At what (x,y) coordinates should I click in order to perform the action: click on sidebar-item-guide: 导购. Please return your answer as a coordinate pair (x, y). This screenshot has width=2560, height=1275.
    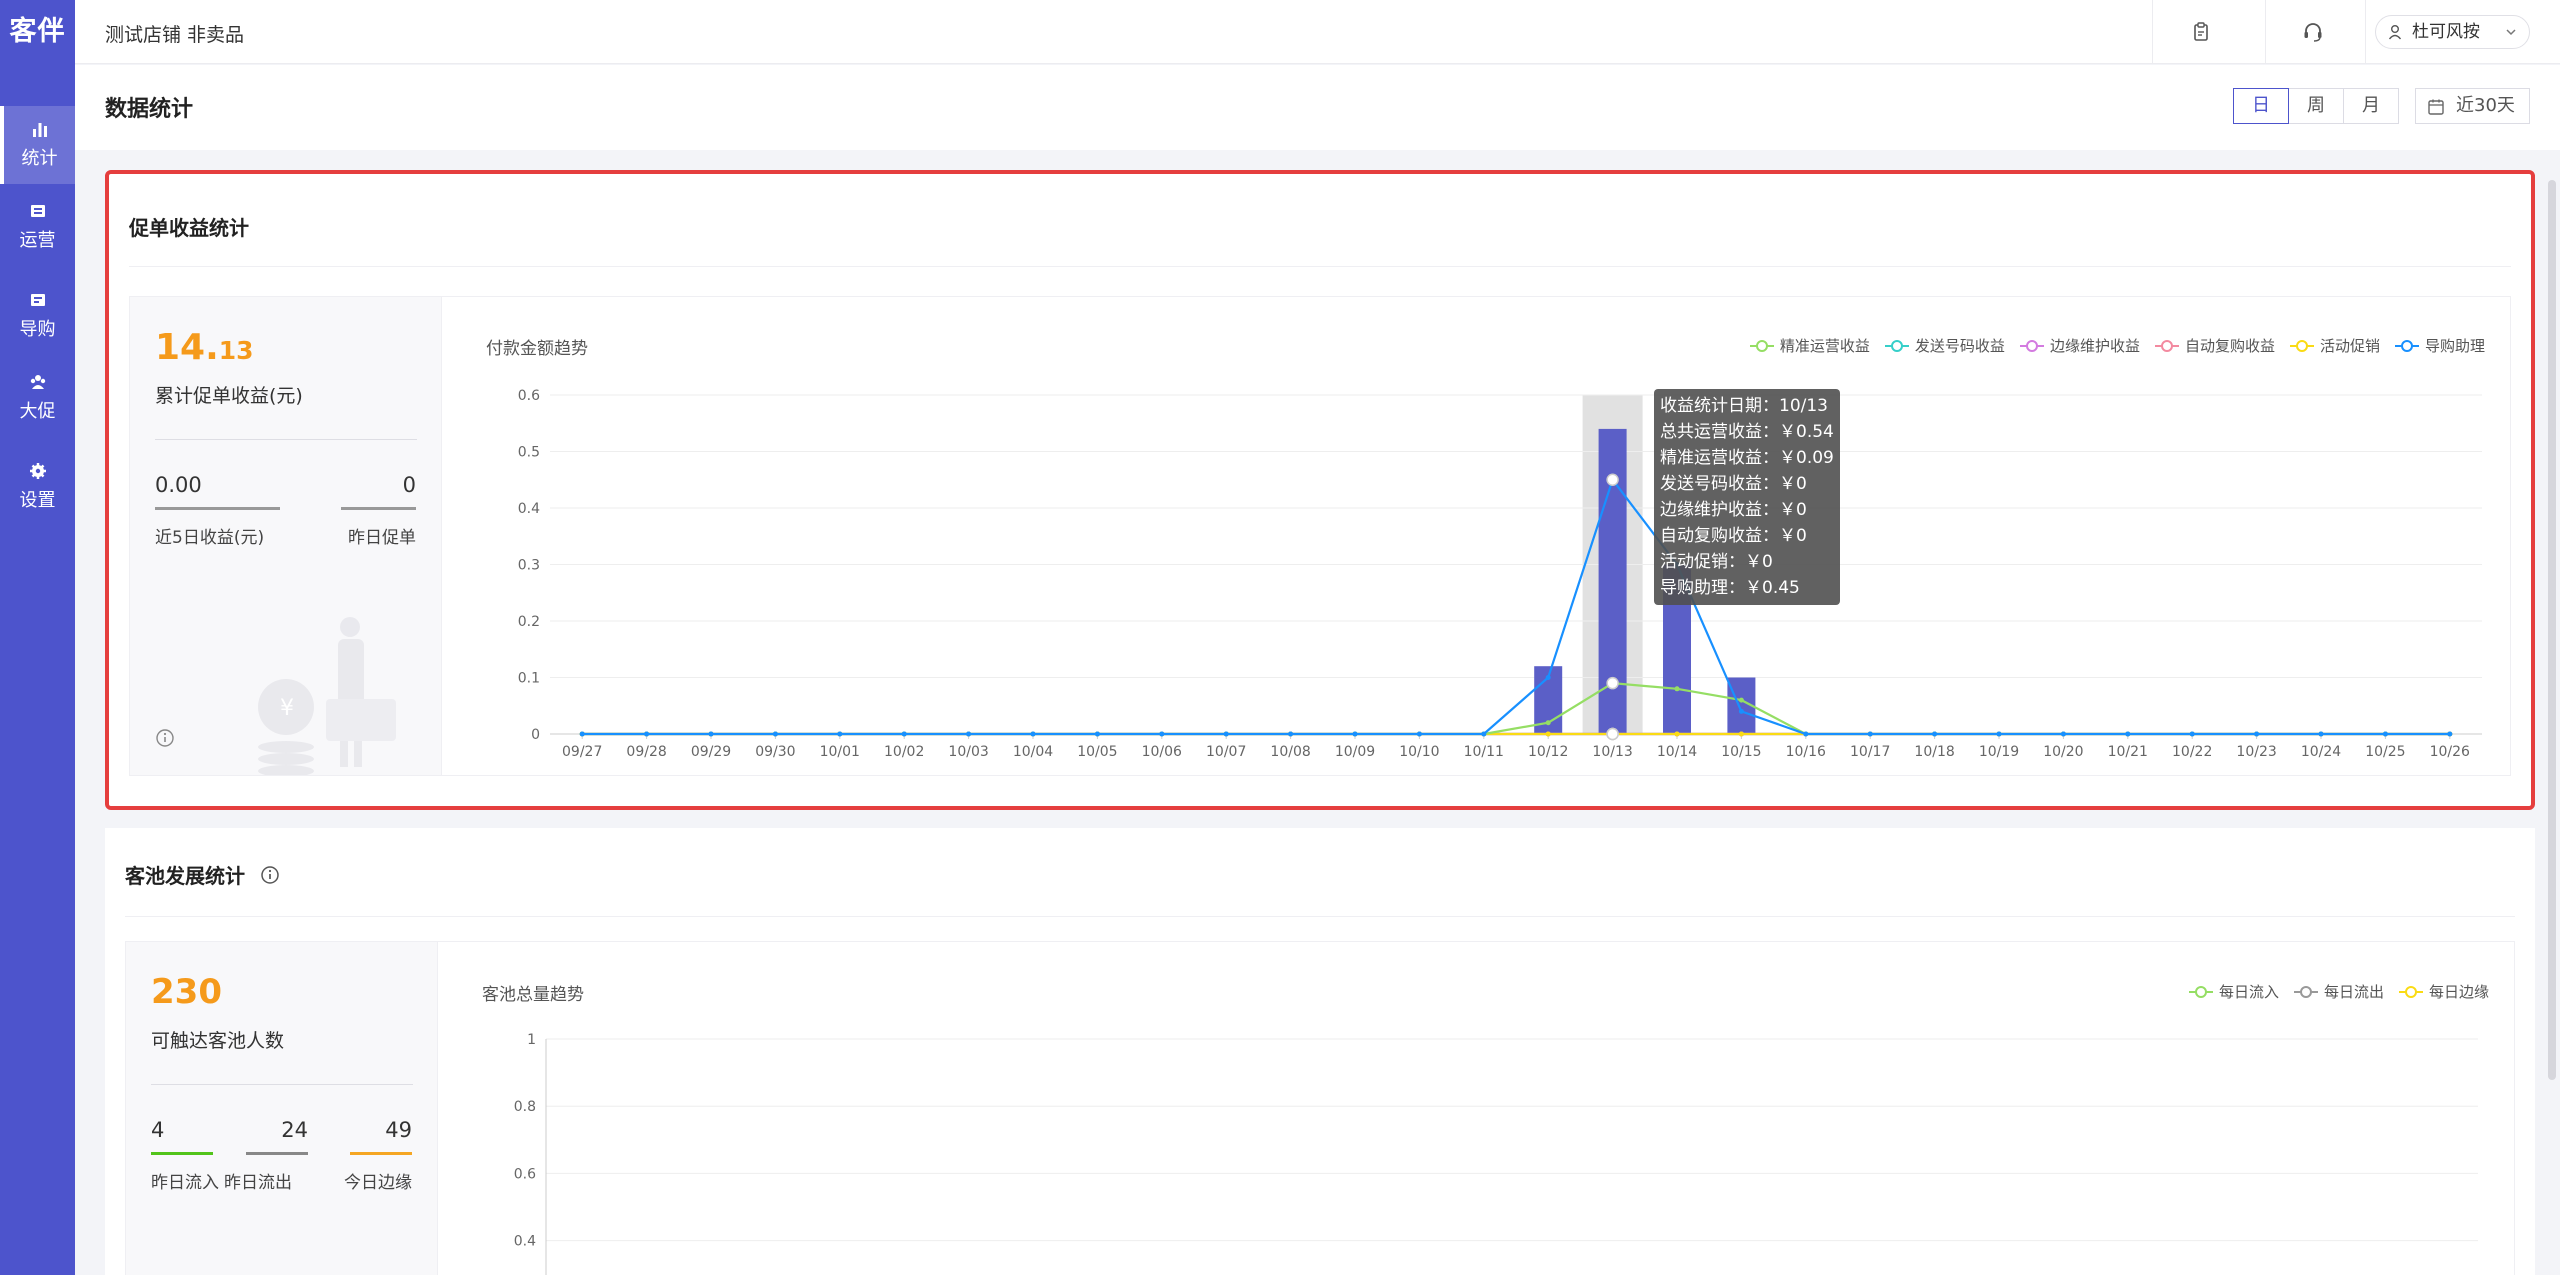
    Looking at the image, I should click on (37, 316).